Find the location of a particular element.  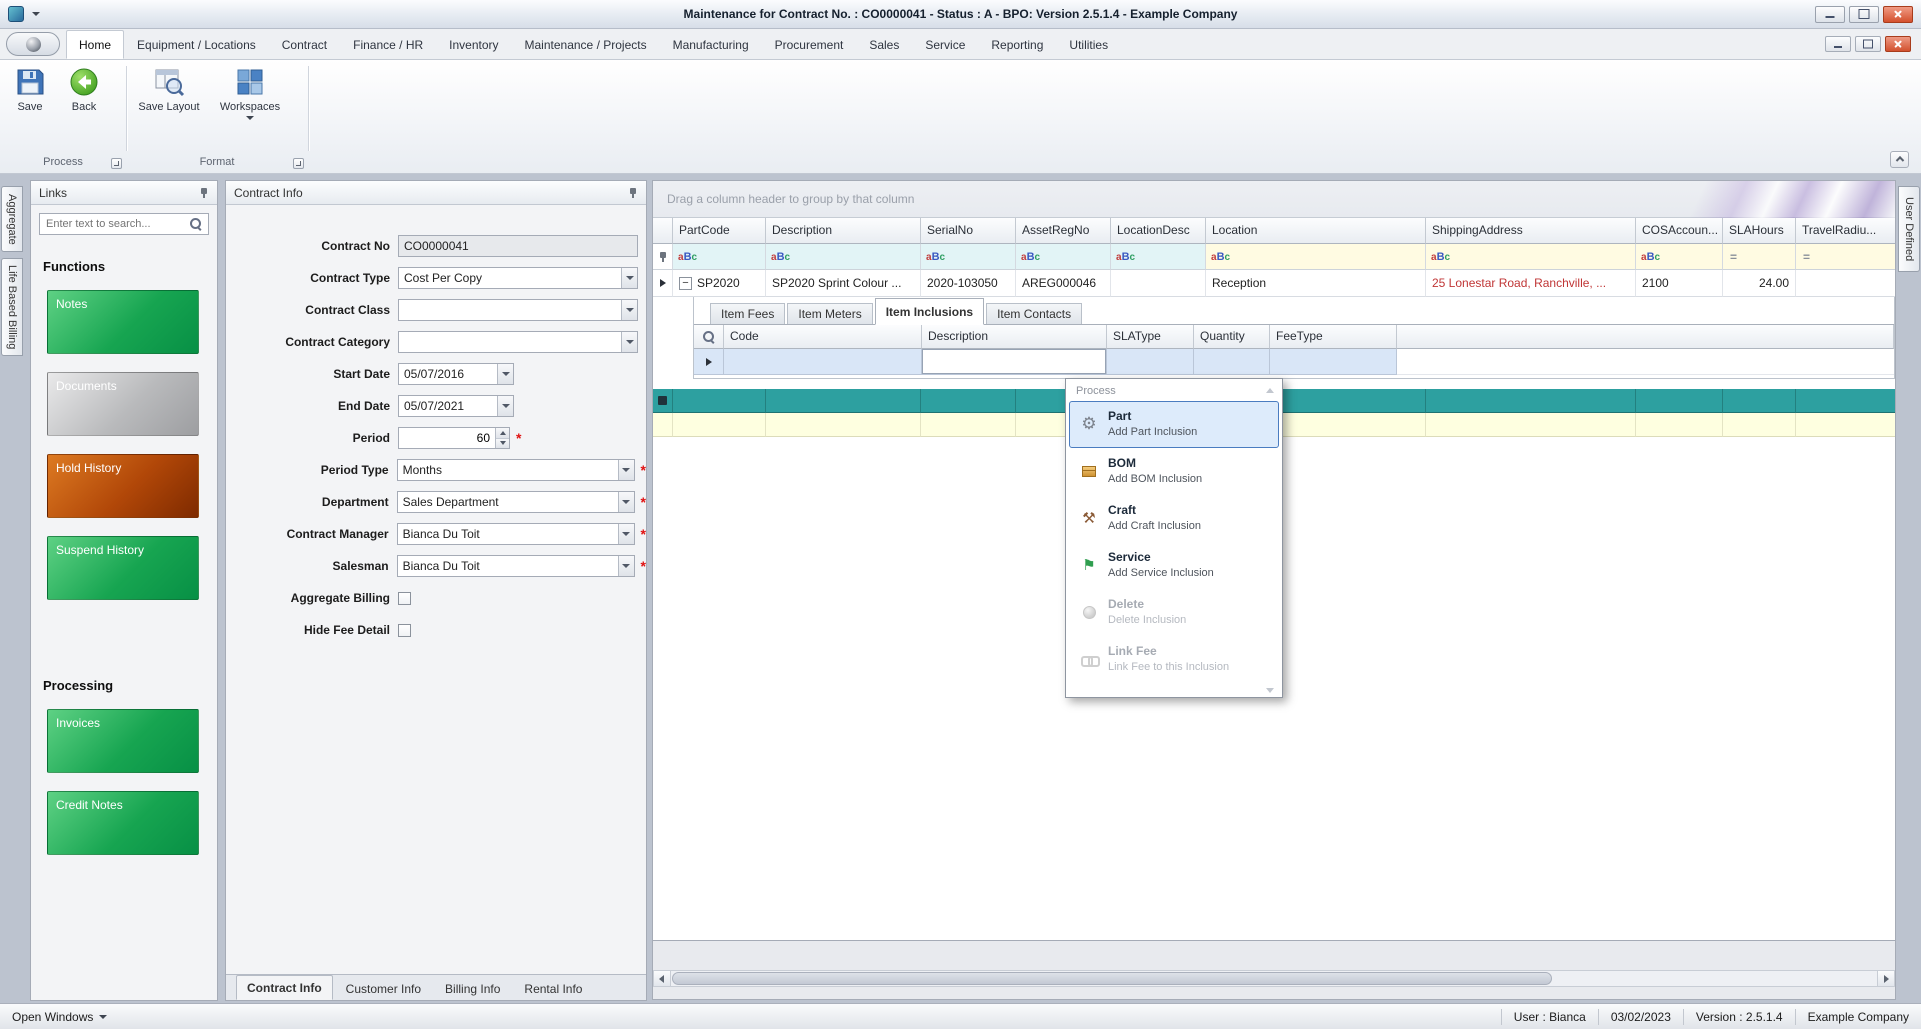

detail-column-code: Code is located at coordinates (823, 337).